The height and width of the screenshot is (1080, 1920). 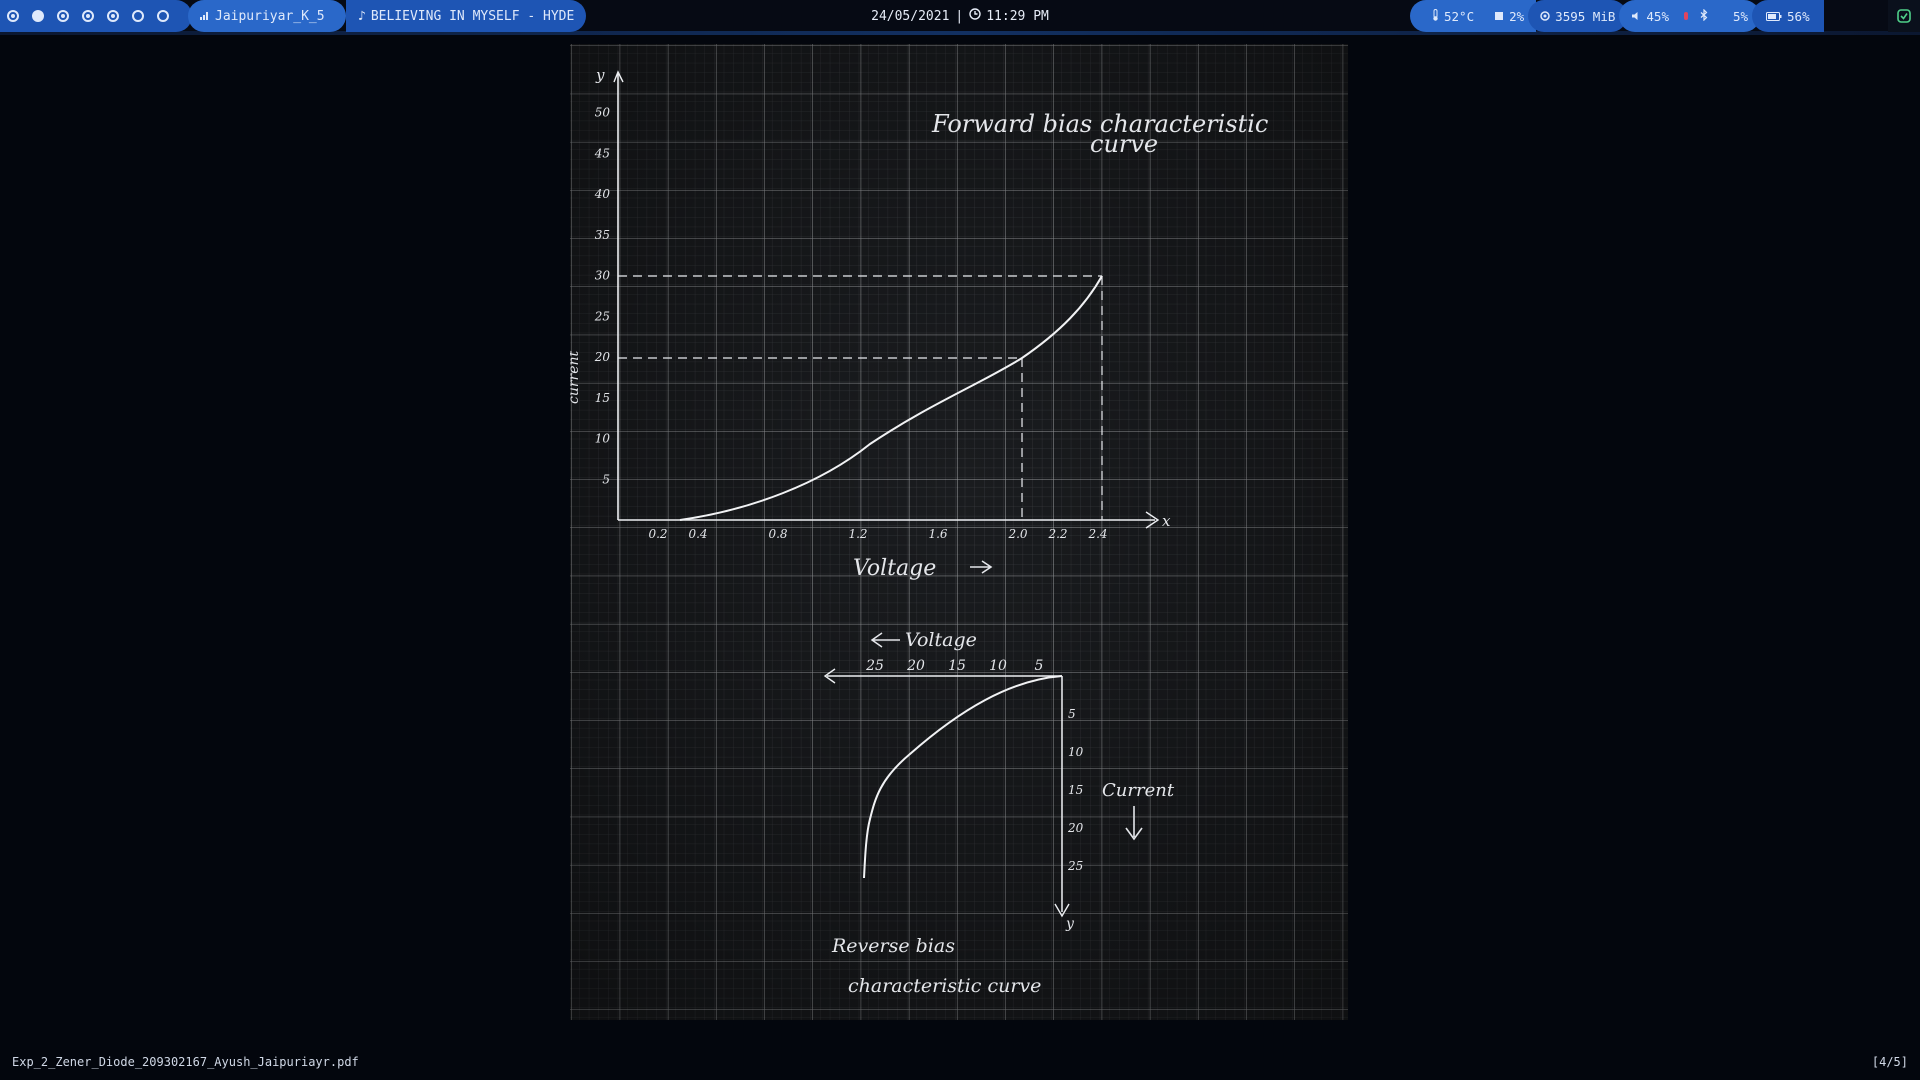 I want to click on reverse-y-tick-label: 15, so click(x=1075, y=790).